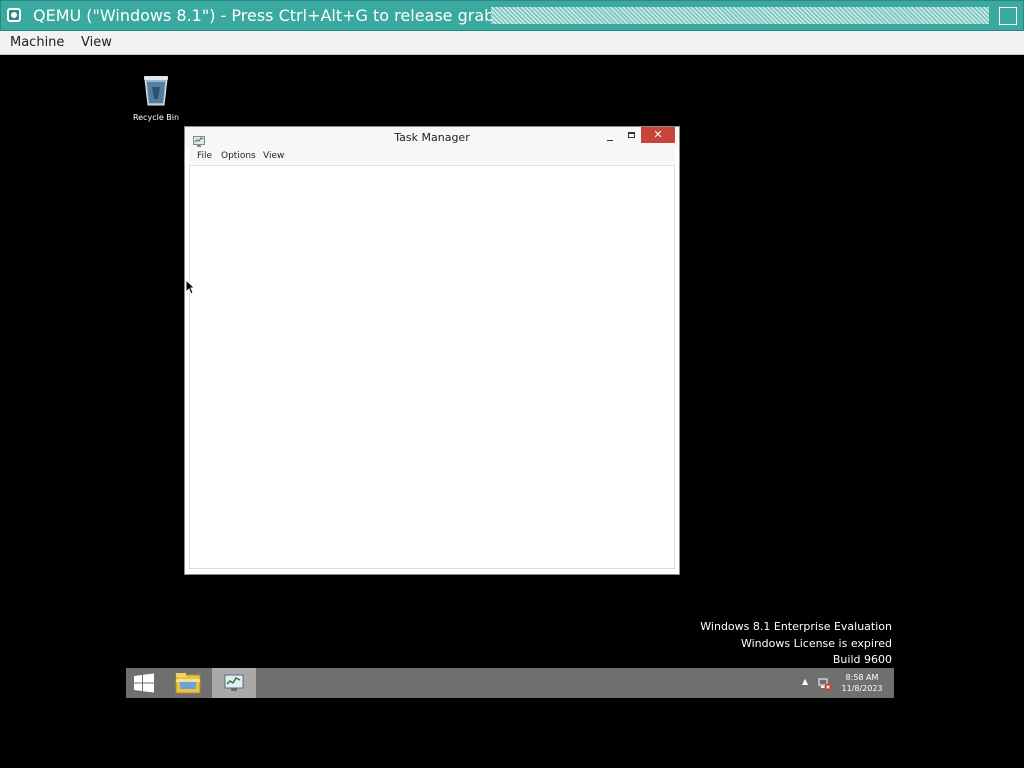  I want to click on menu-machine: Machine, so click(37, 42).